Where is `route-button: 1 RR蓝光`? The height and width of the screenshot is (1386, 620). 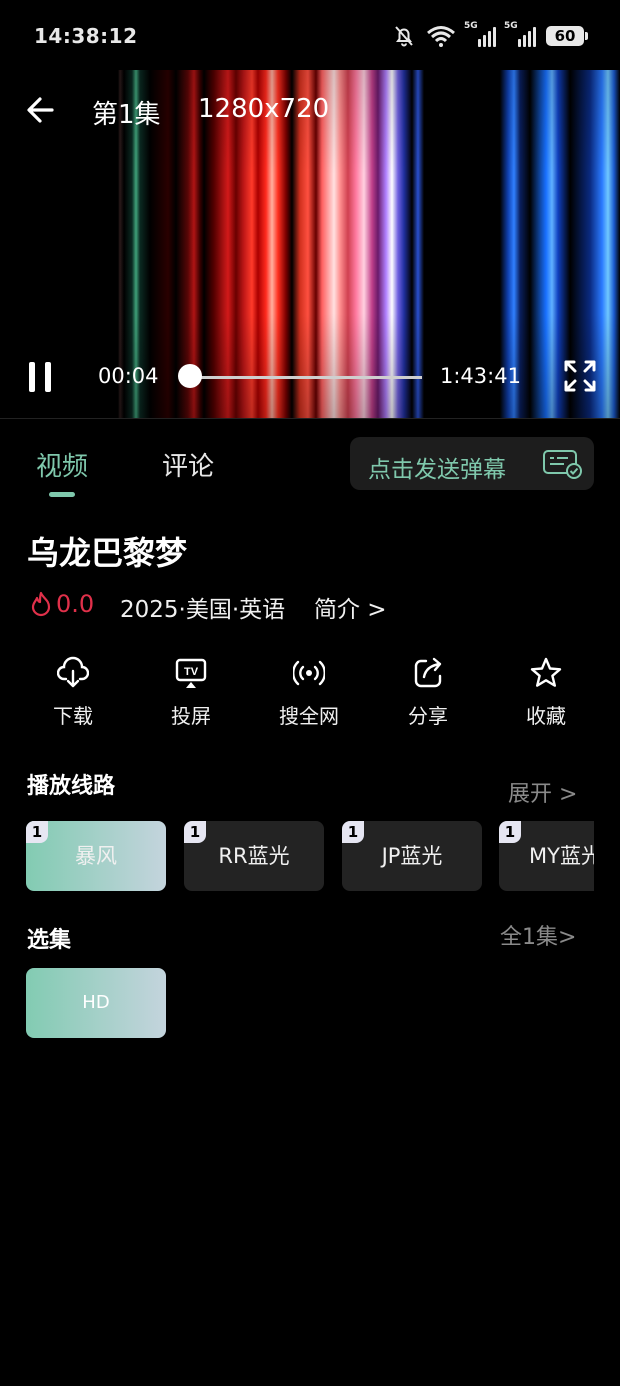 route-button: 1 RR蓝光 is located at coordinates (254, 856).